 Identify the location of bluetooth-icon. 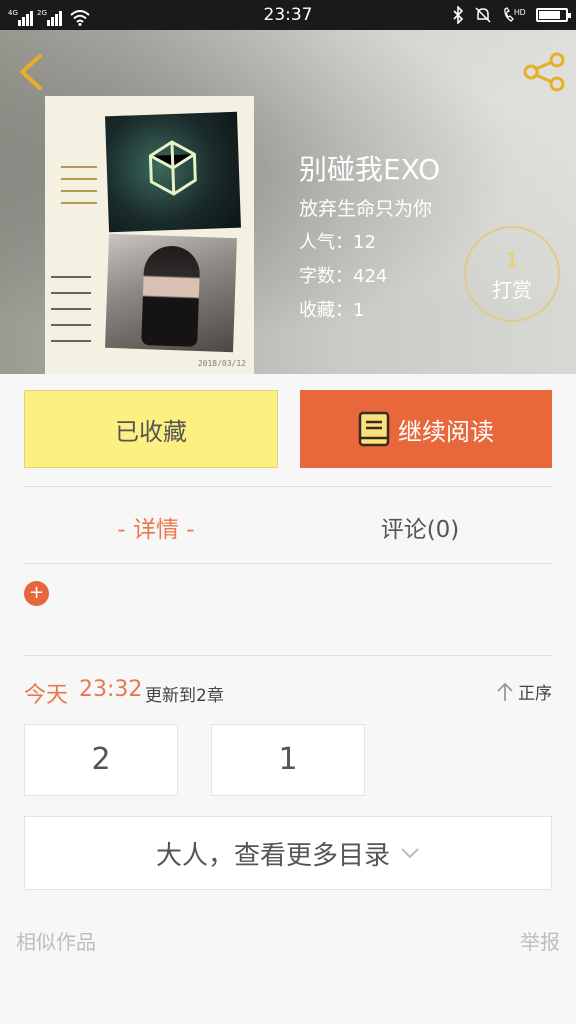
(458, 15).